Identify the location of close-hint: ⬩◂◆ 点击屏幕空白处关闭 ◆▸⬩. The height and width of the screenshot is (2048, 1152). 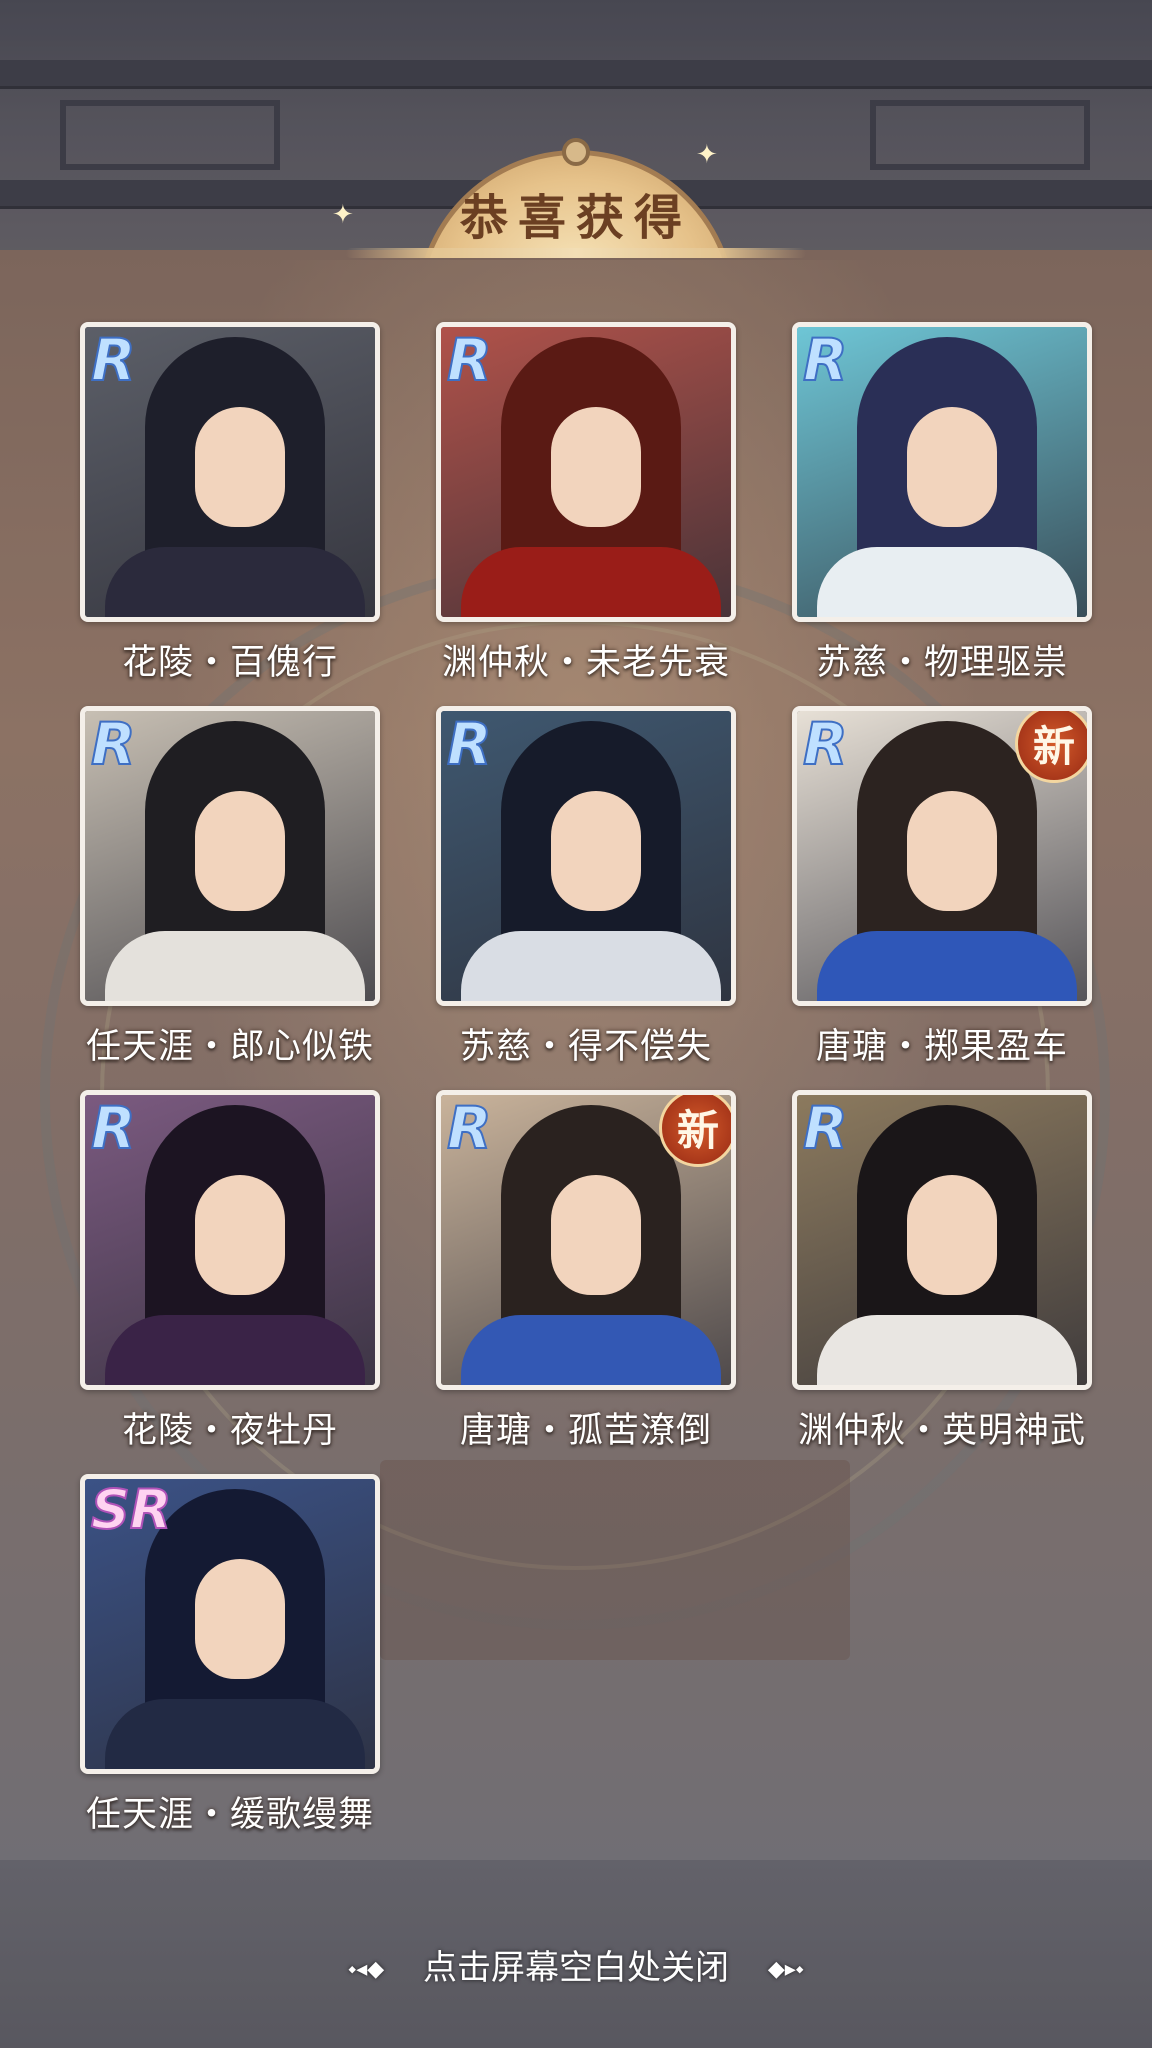
(576, 1964).